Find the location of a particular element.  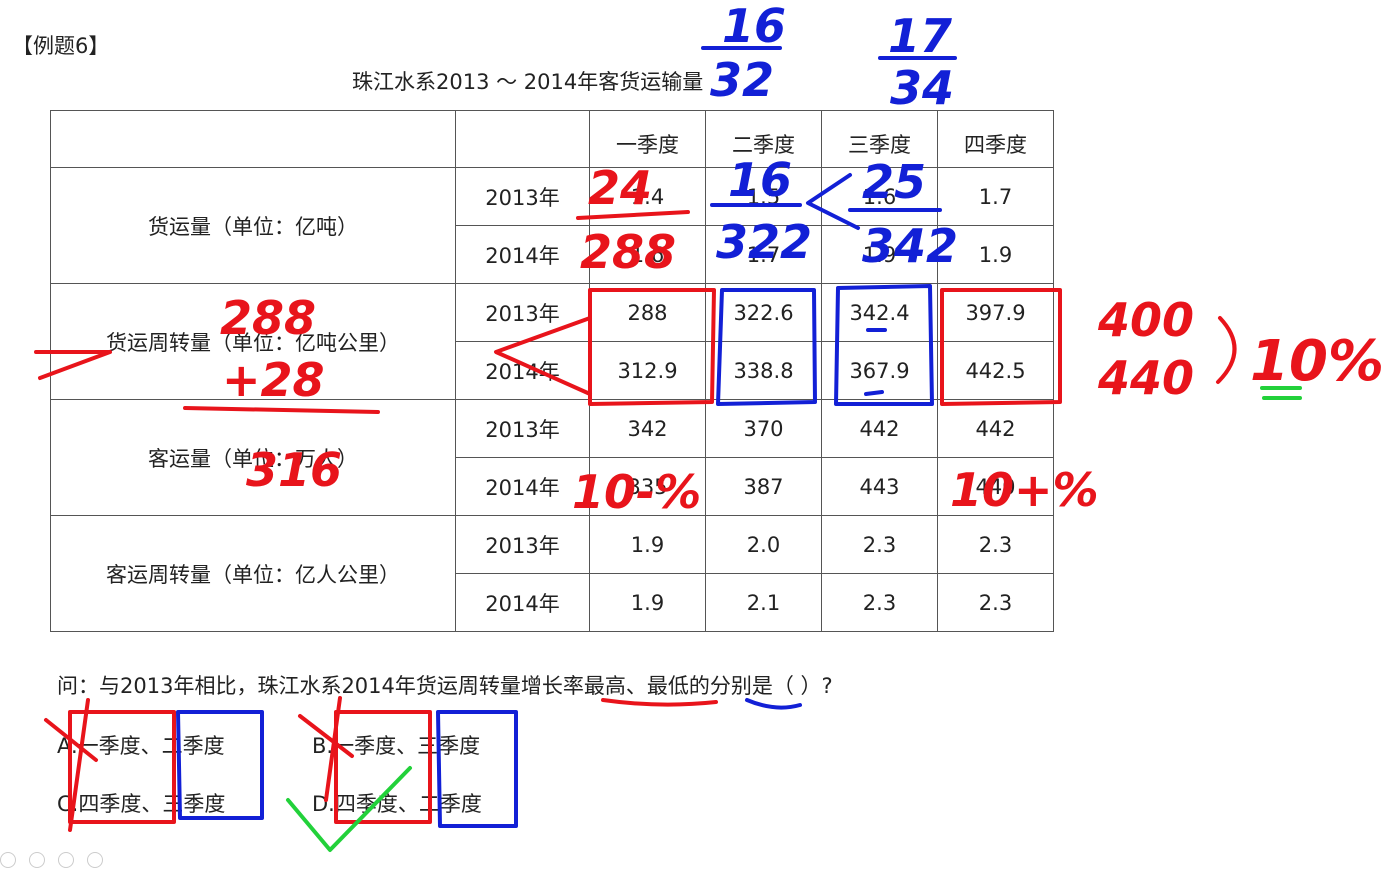

table-row: 客运周转量（单位：亿人公里） 2013年 1.9 2.0 2.3 2.3 is located at coordinates (552, 573).